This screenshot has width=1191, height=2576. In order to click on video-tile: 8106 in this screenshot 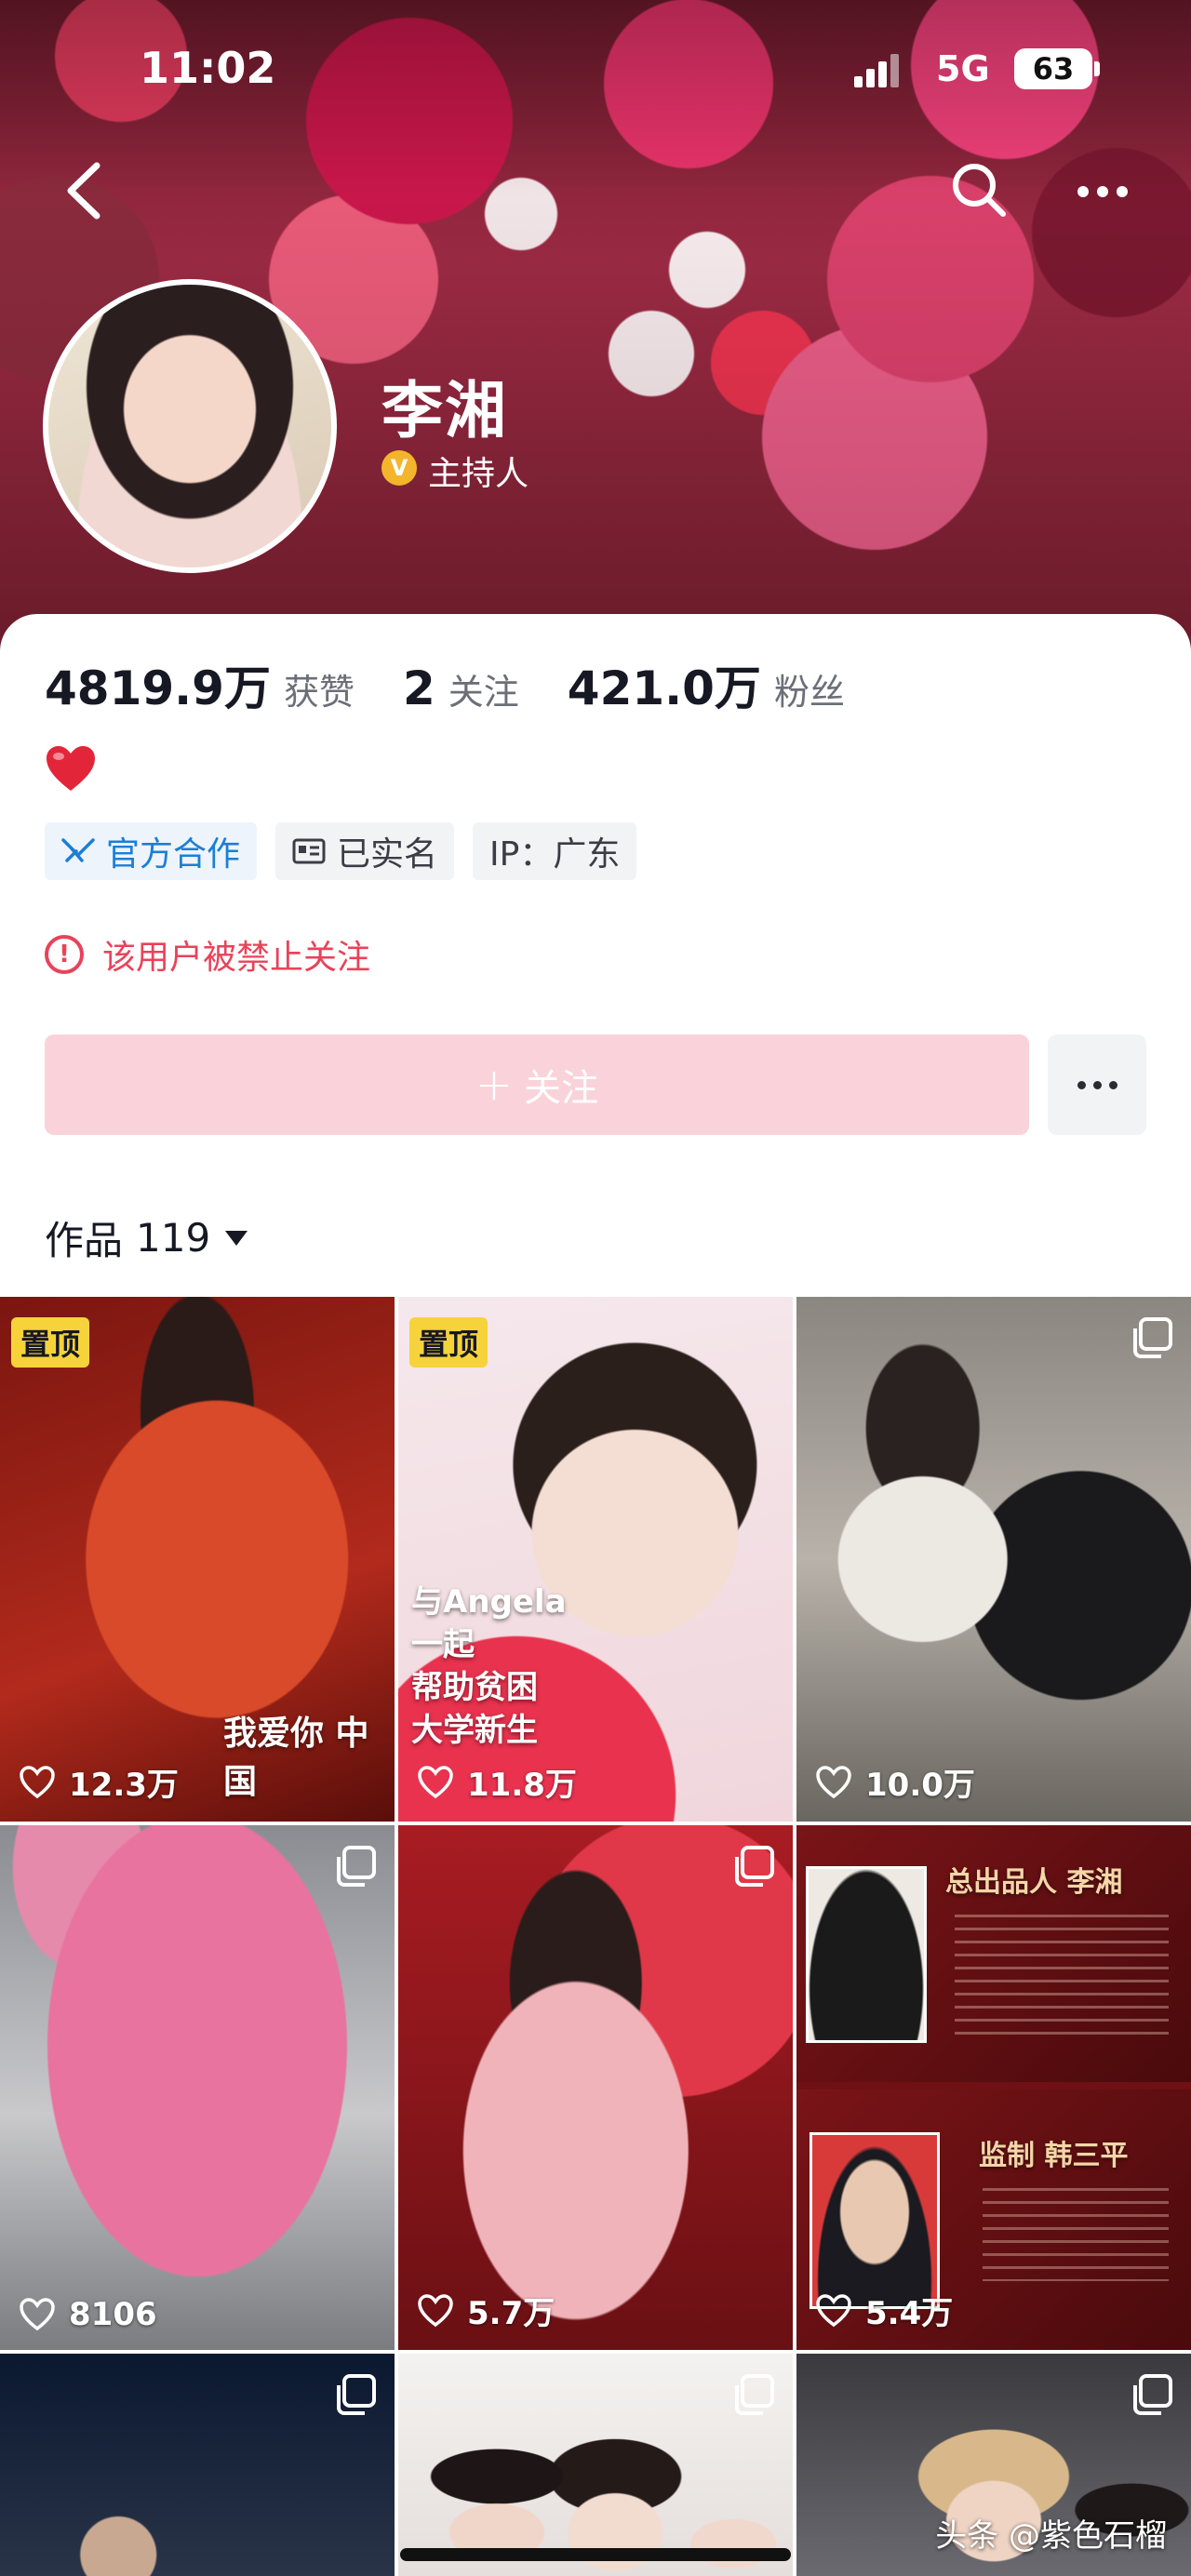, I will do `click(197, 2087)`.